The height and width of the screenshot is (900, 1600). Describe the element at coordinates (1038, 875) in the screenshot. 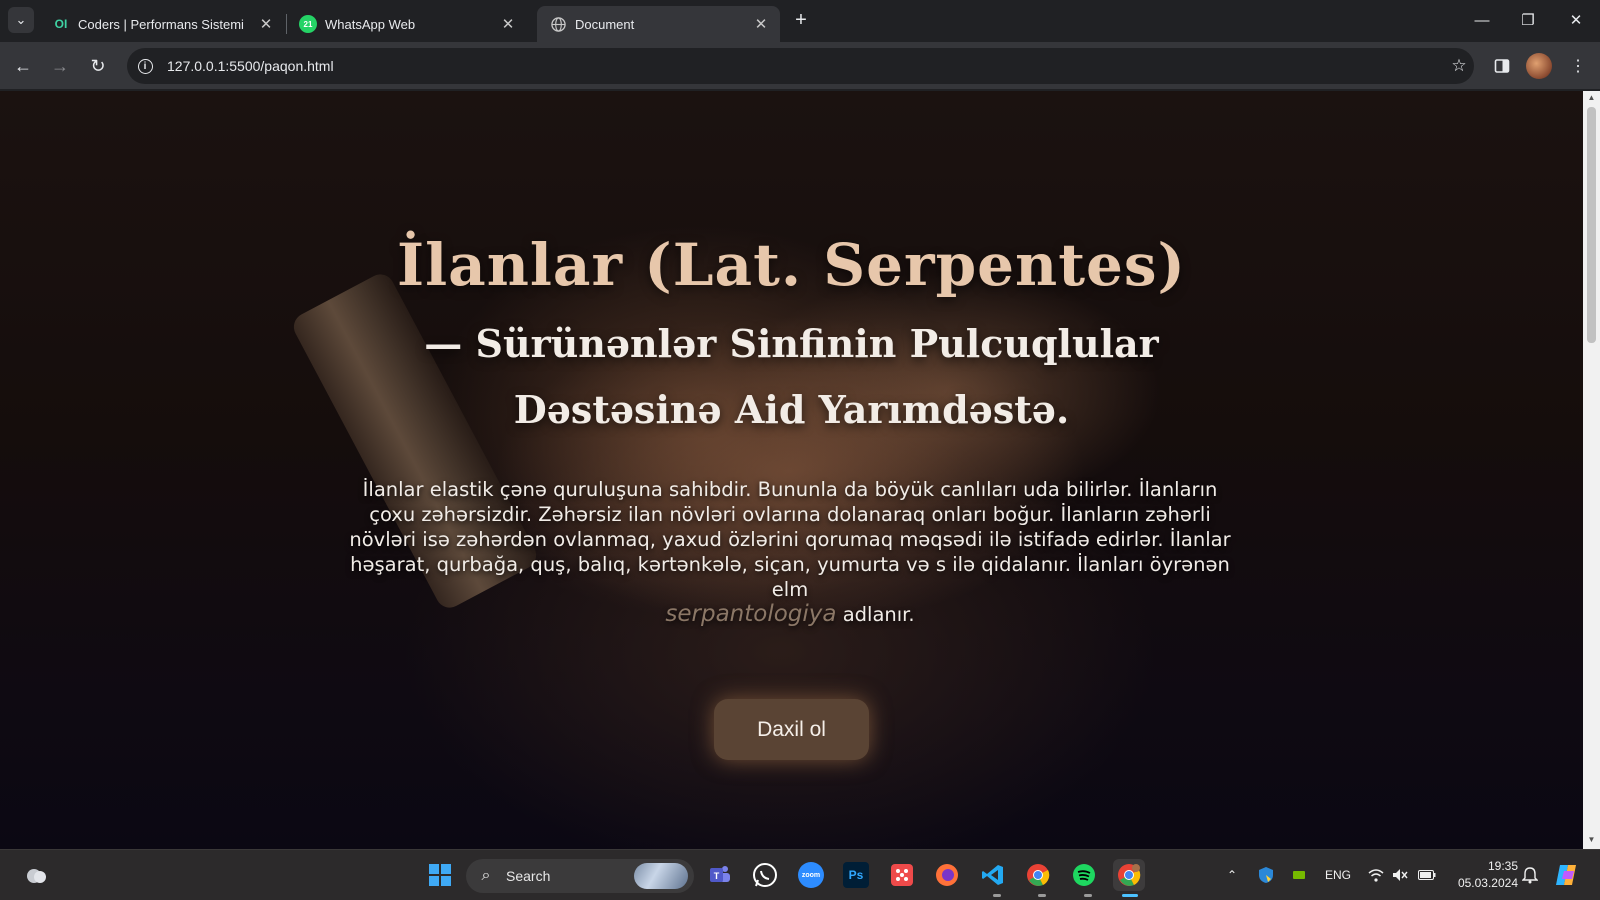

I see `chrome-icon` at that location.